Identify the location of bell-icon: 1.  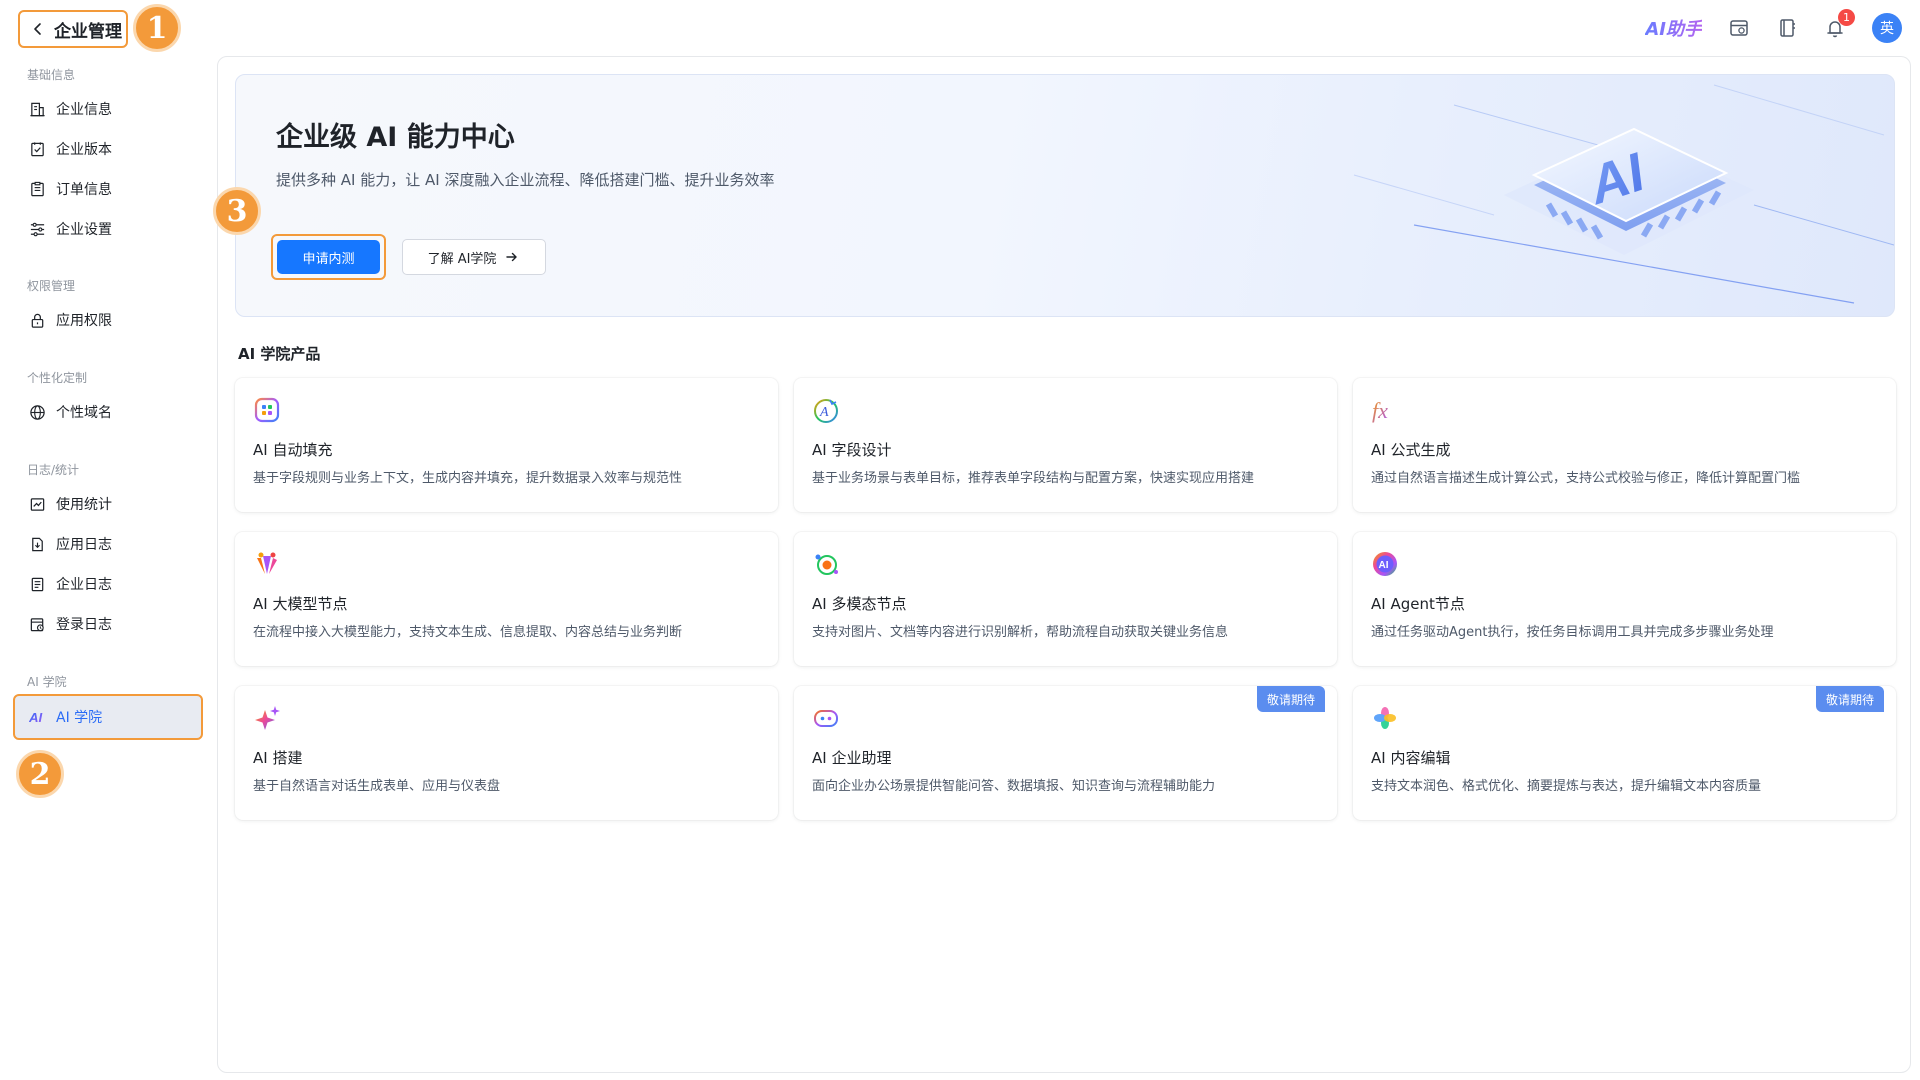
(1839, 24).